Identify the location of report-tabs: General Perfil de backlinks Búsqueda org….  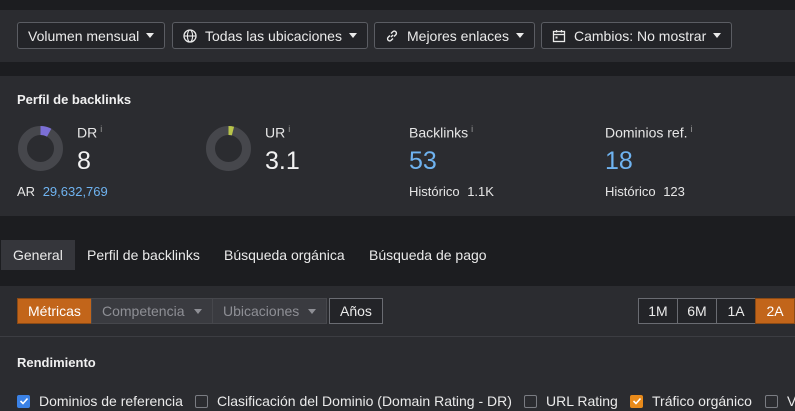
(397, 255).